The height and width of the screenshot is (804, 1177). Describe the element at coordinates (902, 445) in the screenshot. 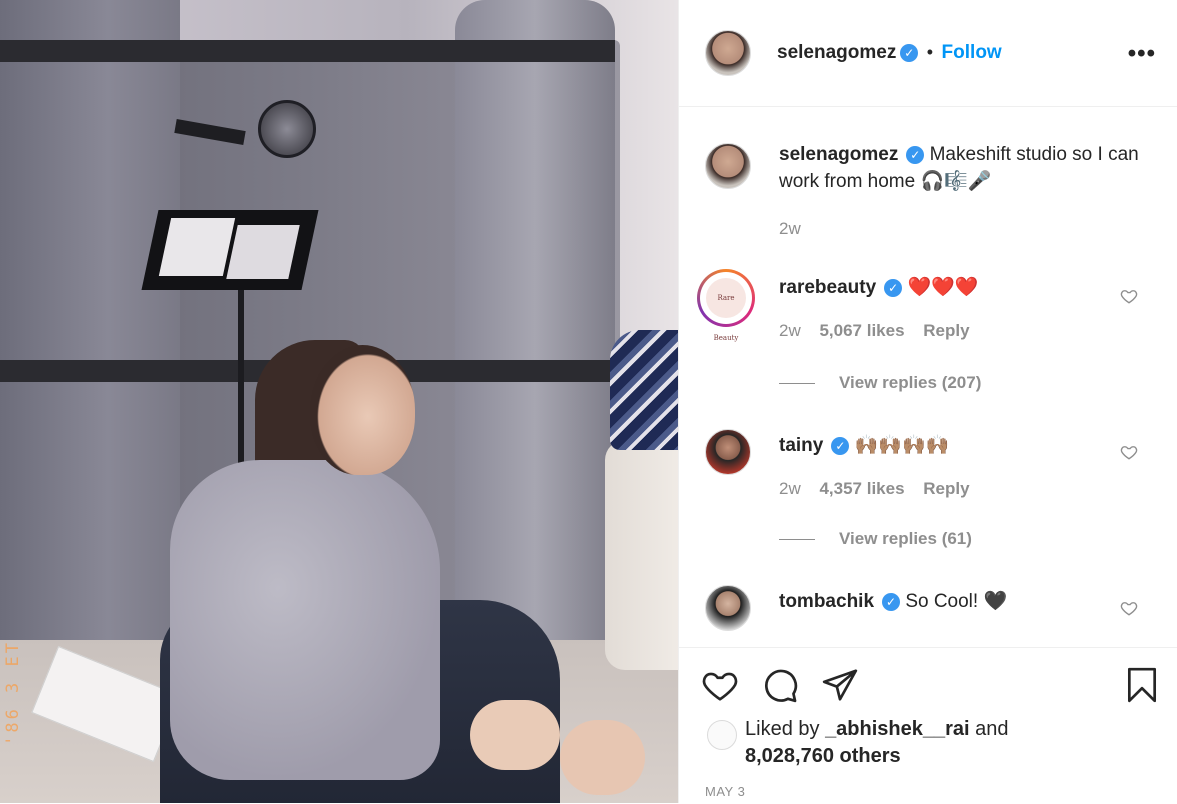

I see `comment-text: 🙌🏽🙌🏽🙌🏽🙌🏽` at that location.